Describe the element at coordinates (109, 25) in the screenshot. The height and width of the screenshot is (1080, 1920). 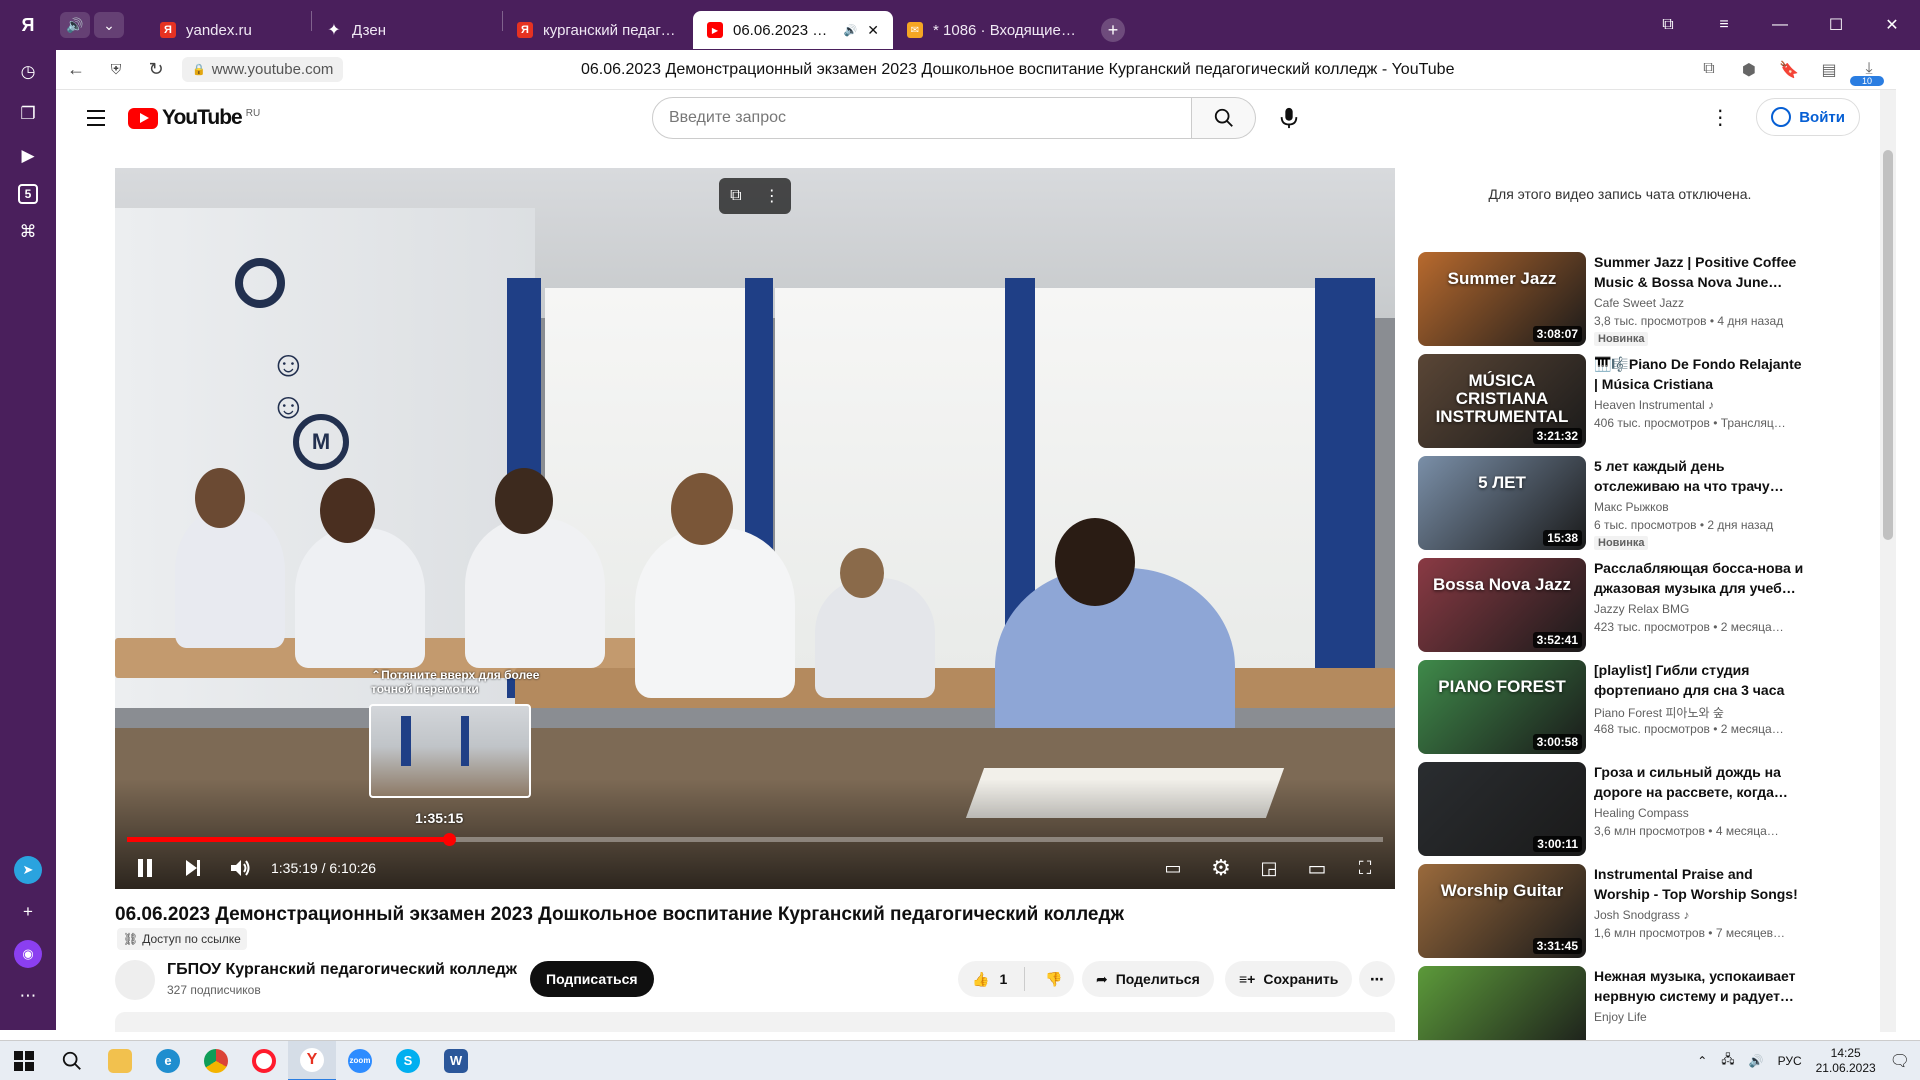
I see `tabs-list-button: ⌄` at that location.